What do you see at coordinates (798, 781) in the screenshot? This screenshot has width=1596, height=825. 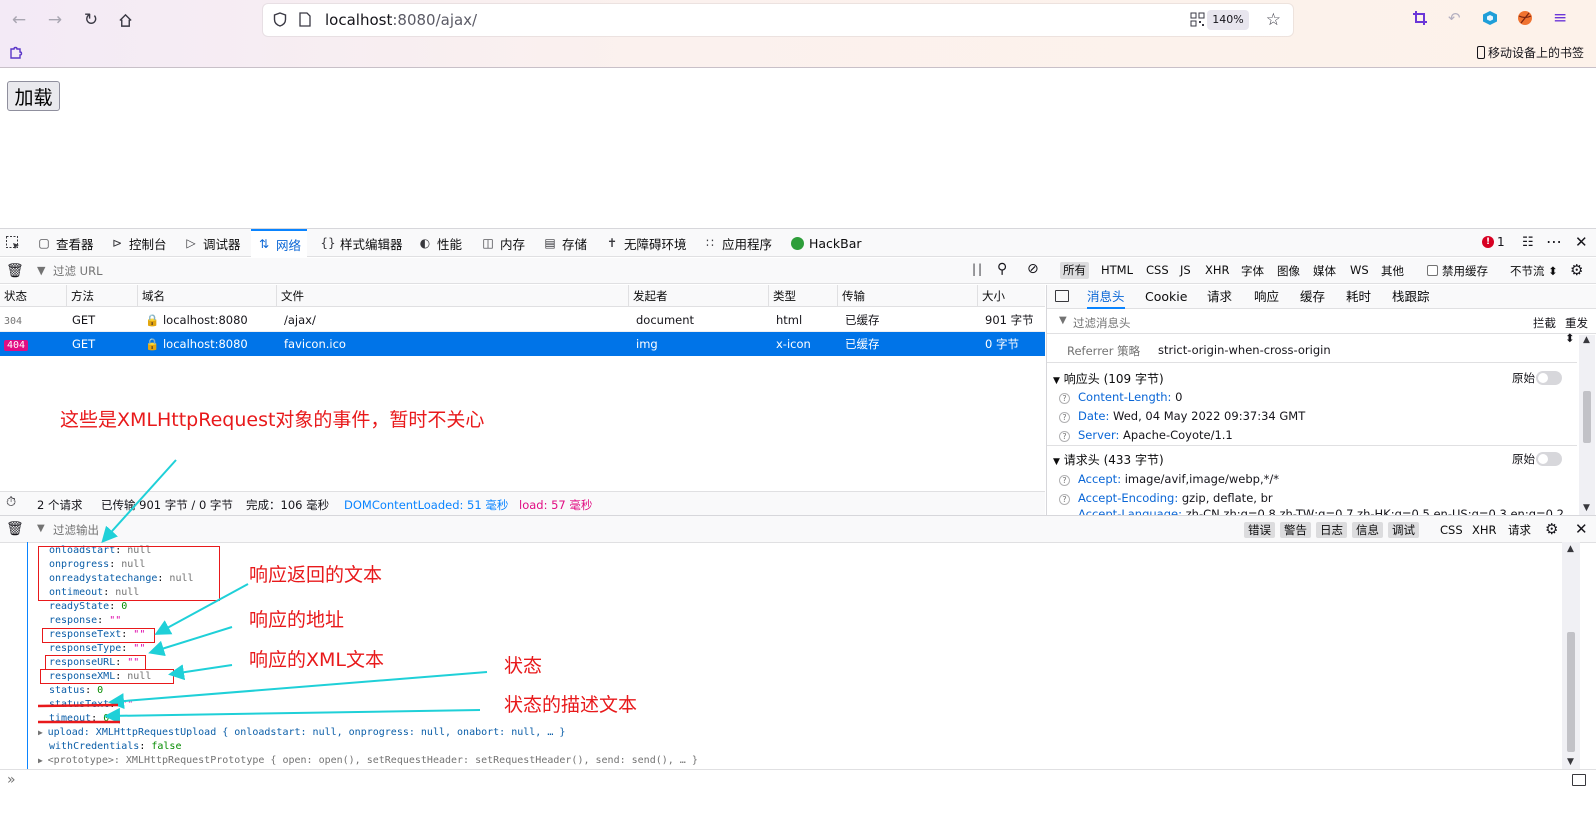 I see `console-input-row: »` at bounding box center [798, 781].